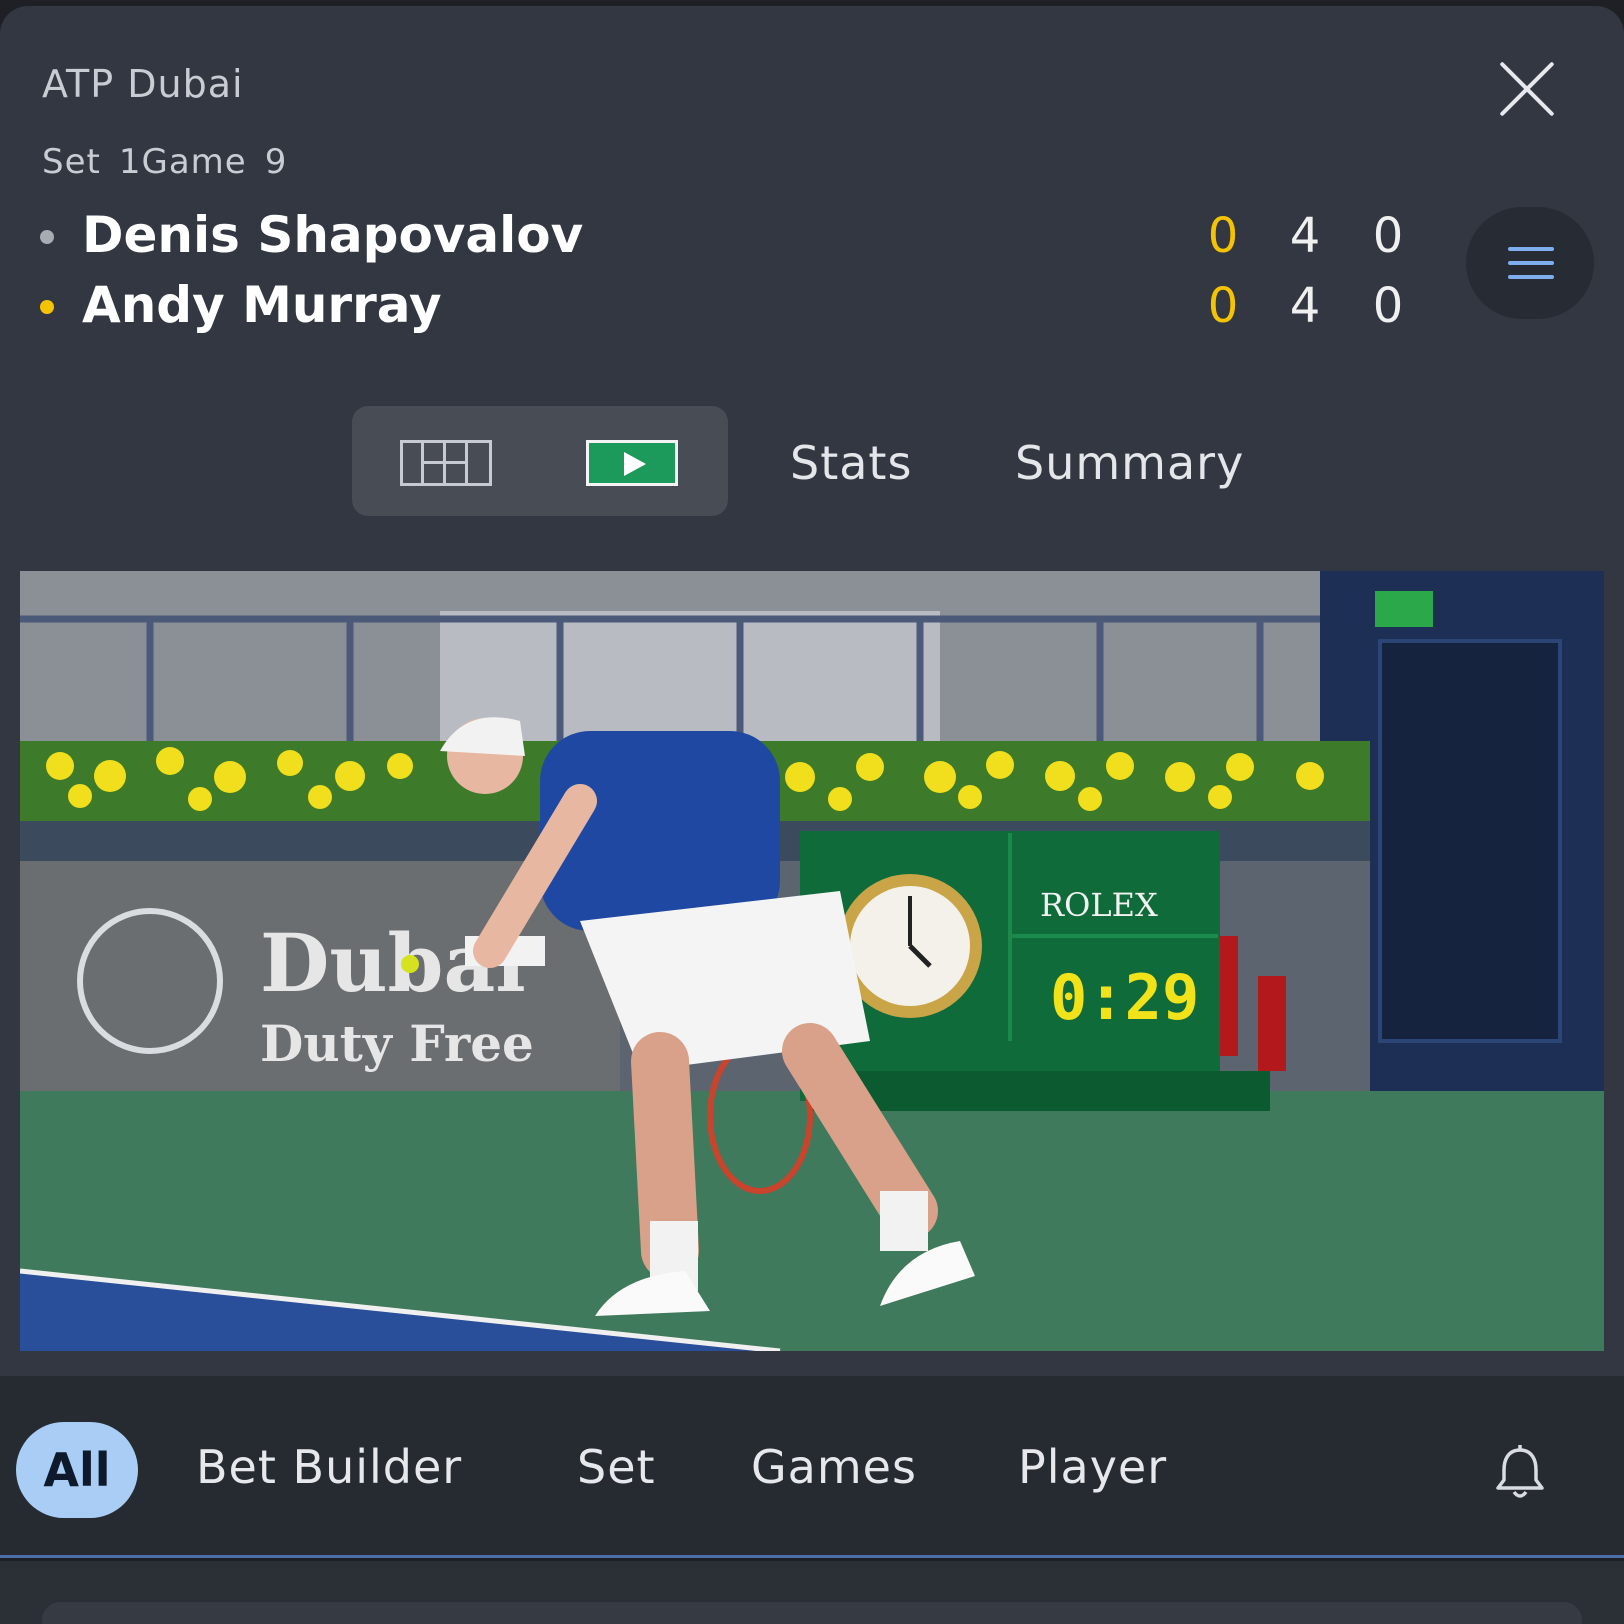 Image resolution: width=1624 pixels, height=1624 pixels. I want to click on filter-chip-games: Games, so click(834, 1467).